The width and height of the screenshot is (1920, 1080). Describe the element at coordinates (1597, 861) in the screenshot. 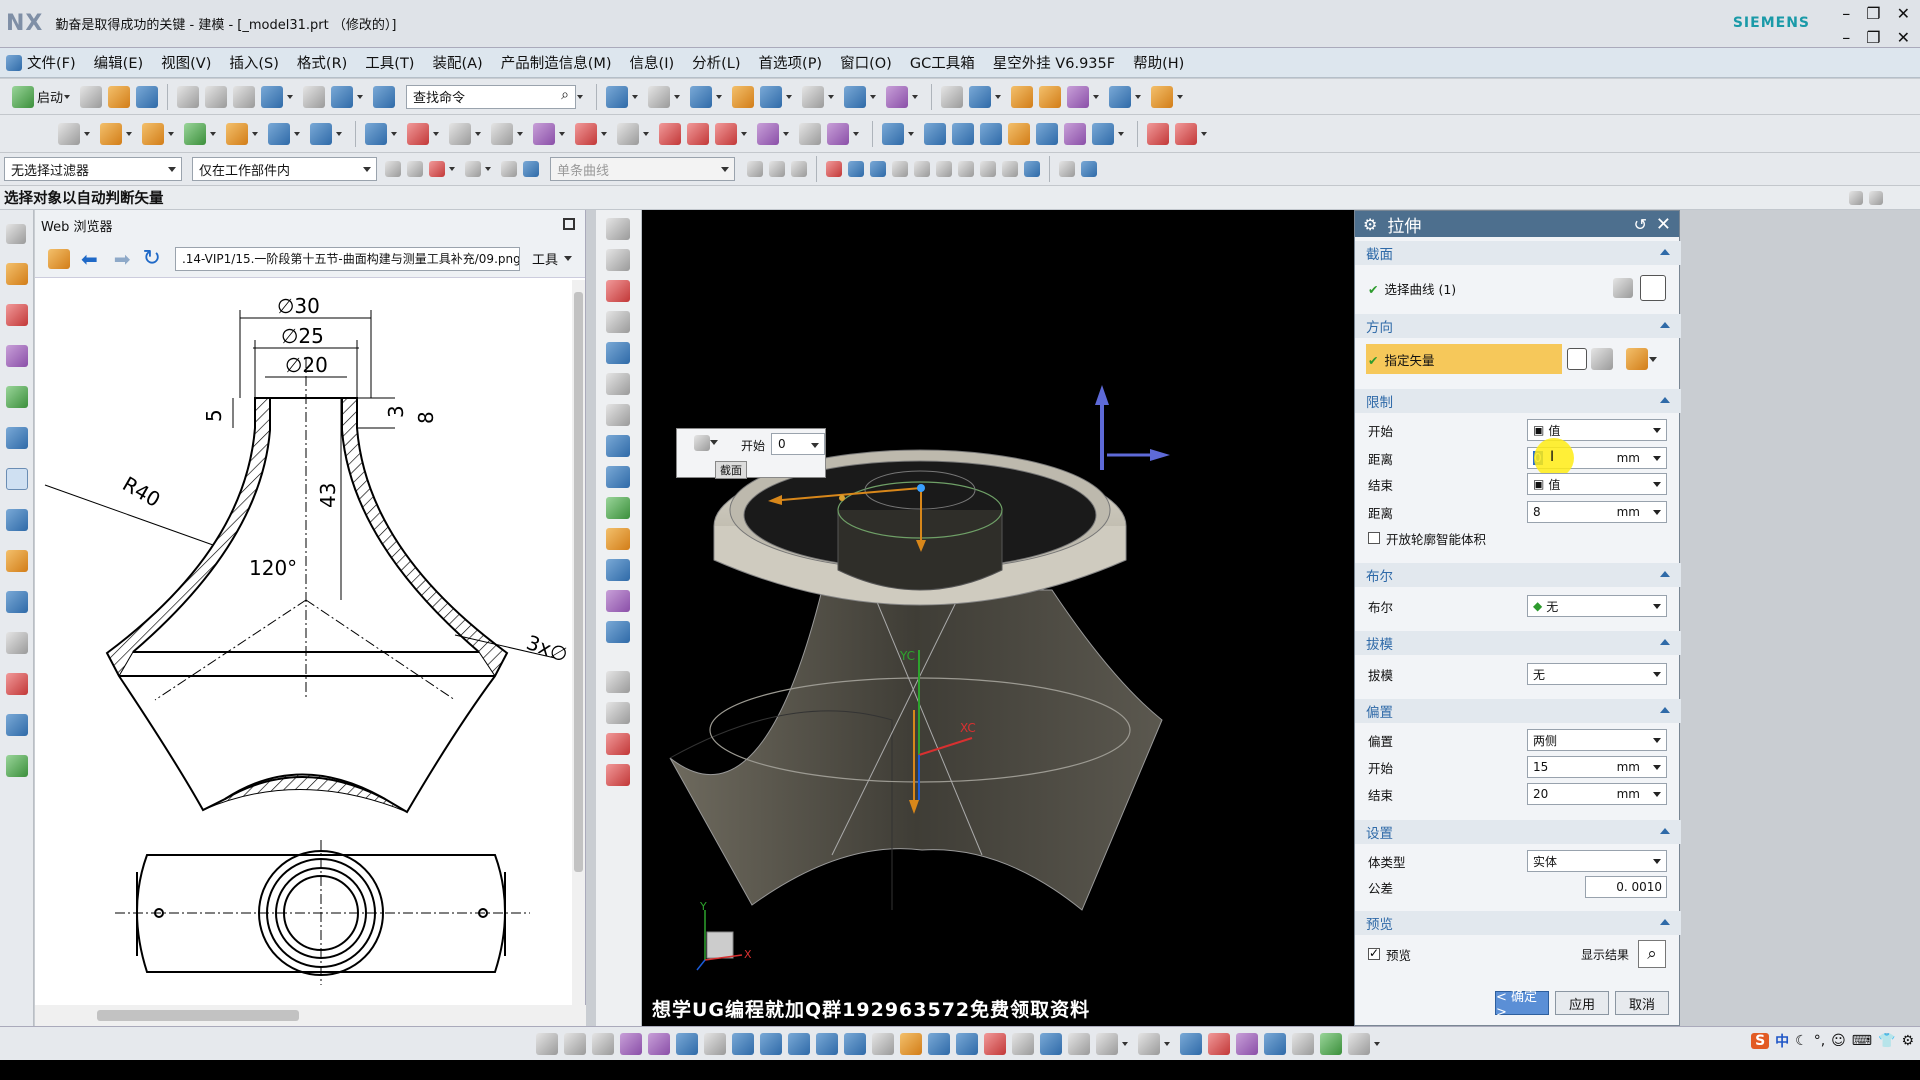

I see `body-type-select: 实体` at that location.